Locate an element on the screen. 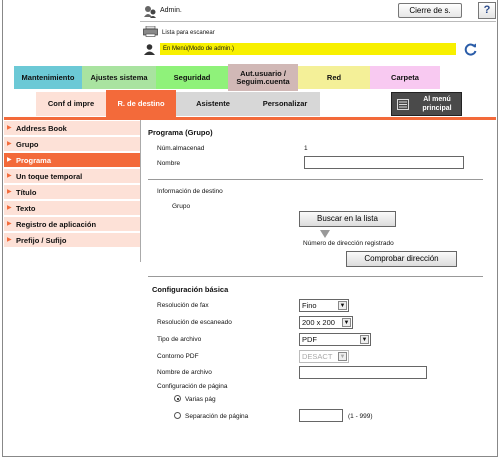 This screenshot has width=500, height=459. tab-red: Red is located at coordinates (334, 77).